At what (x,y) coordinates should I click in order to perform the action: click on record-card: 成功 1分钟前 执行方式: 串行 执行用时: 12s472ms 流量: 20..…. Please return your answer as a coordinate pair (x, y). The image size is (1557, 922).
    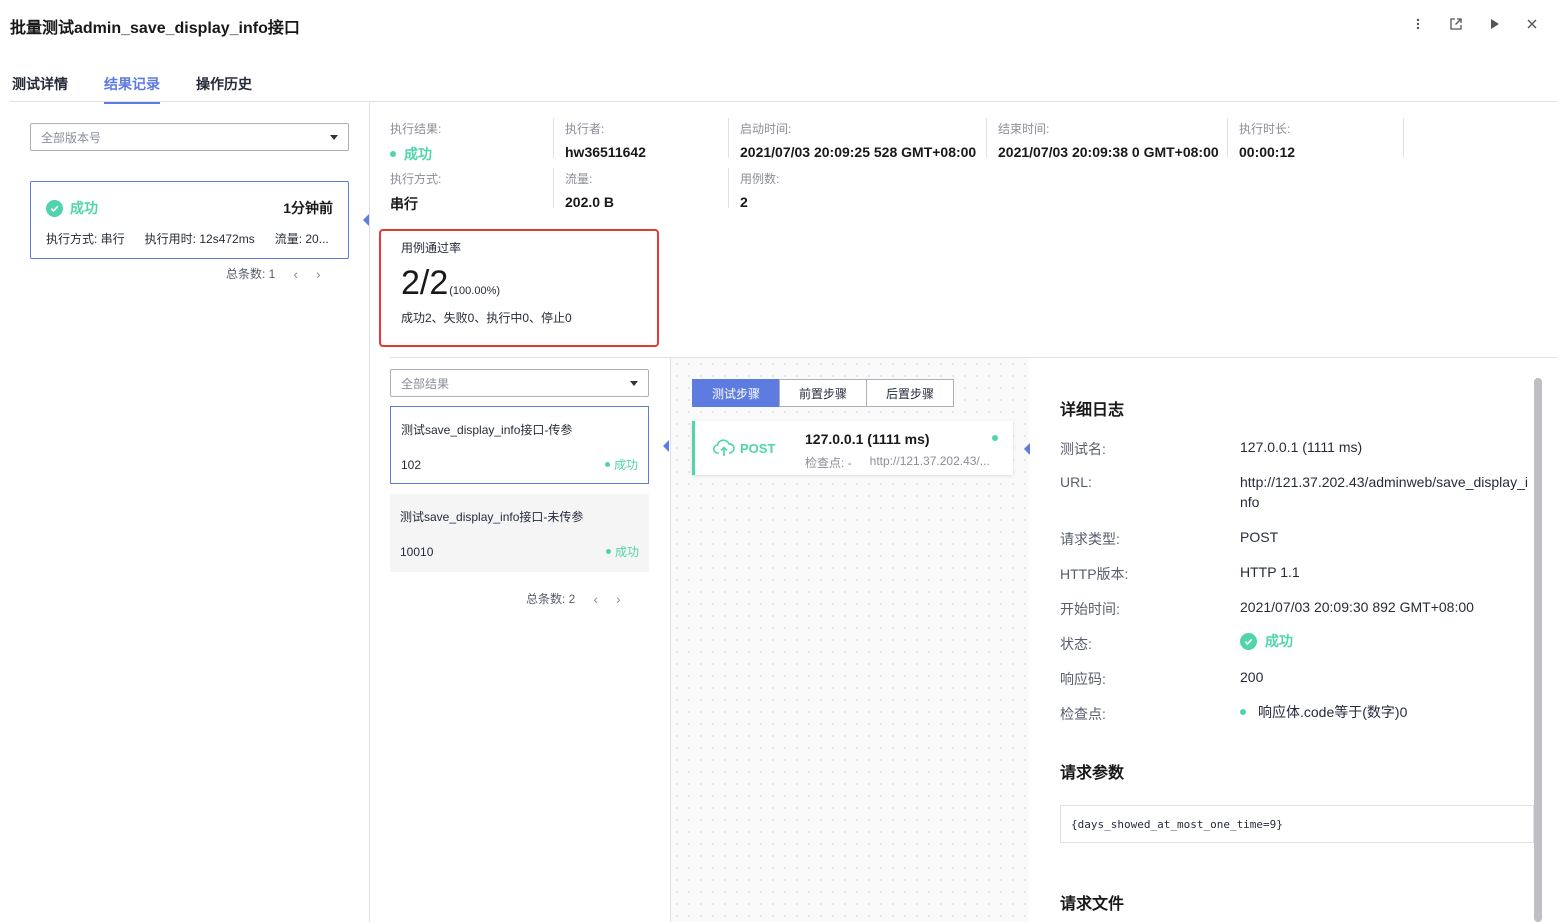
    Looking at the image, I should click on (189, 220).